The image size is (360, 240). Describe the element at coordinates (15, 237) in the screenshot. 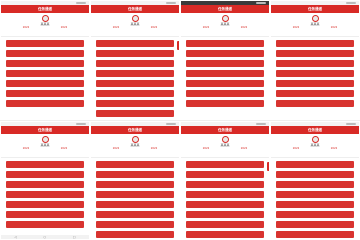

I see `back-icon: ◁` at that location.